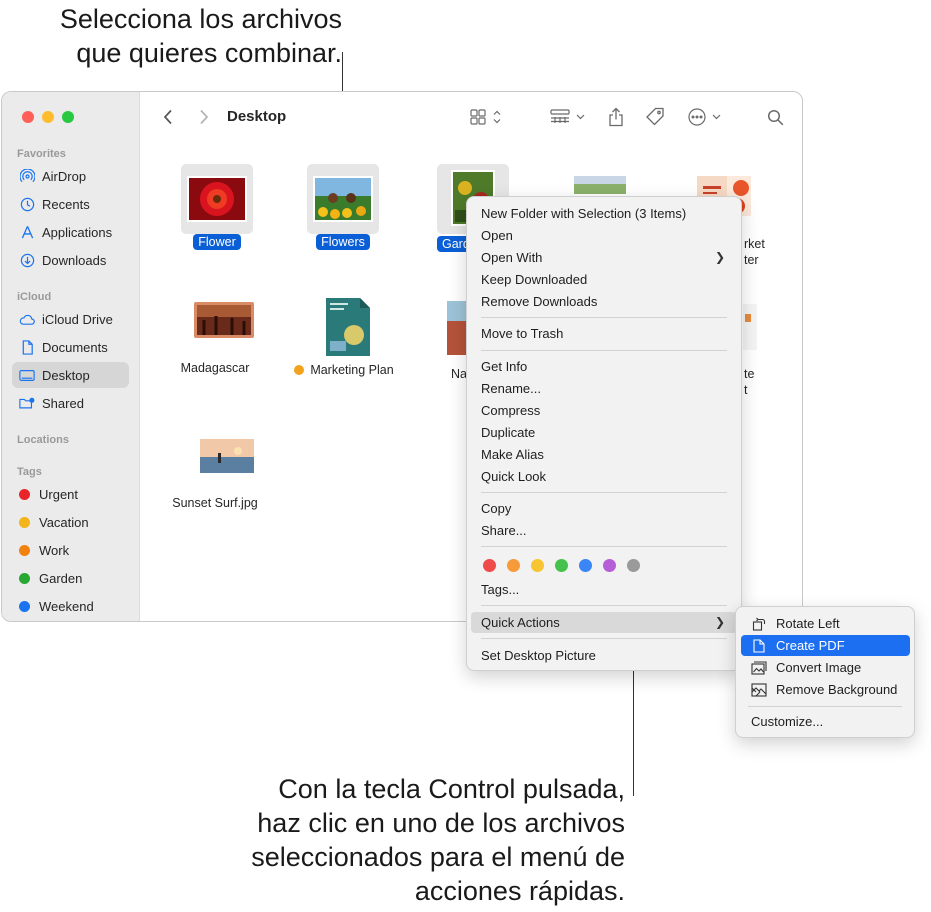 This screenshot has width=931, height=912. Describe the element at coordinates (604, 235) in the screenshot. I see `menu-item-open: Open` at that location.